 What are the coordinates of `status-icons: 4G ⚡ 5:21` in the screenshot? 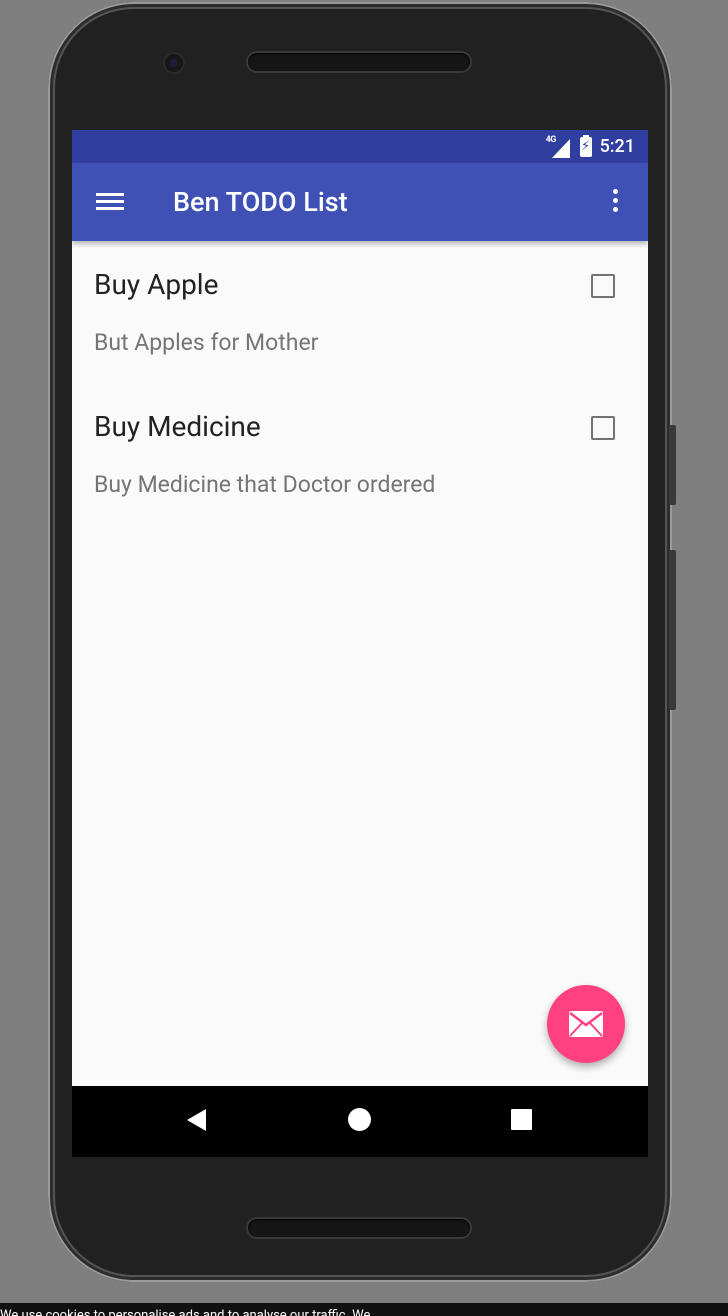 It's located at (590, 146).